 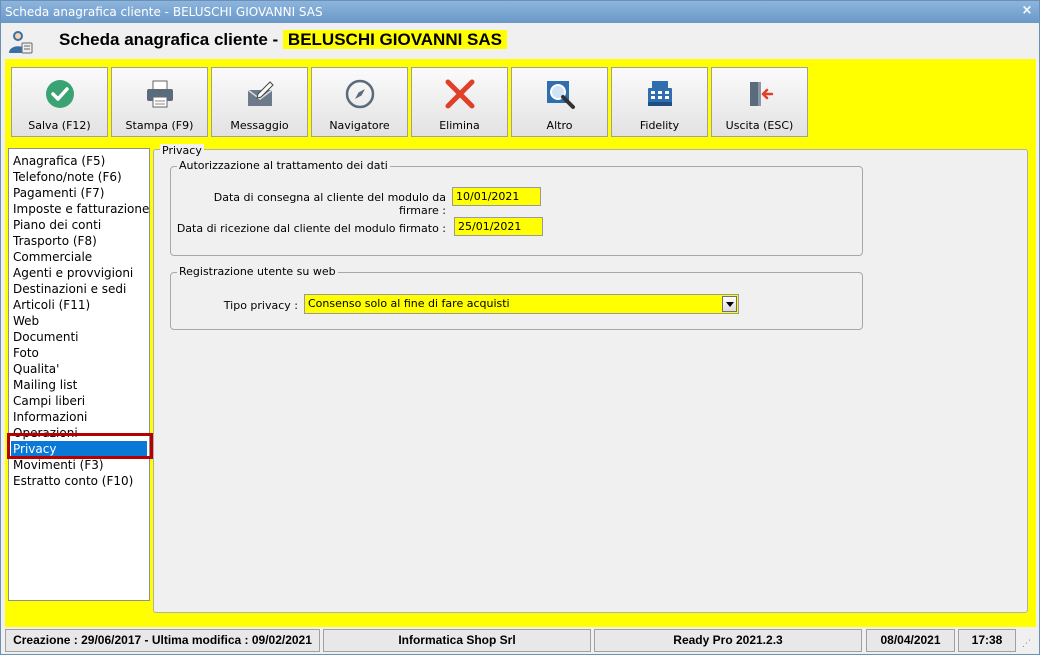 I want to click on resize-grip-icon: ⋰, so click(x=1028, y=644).